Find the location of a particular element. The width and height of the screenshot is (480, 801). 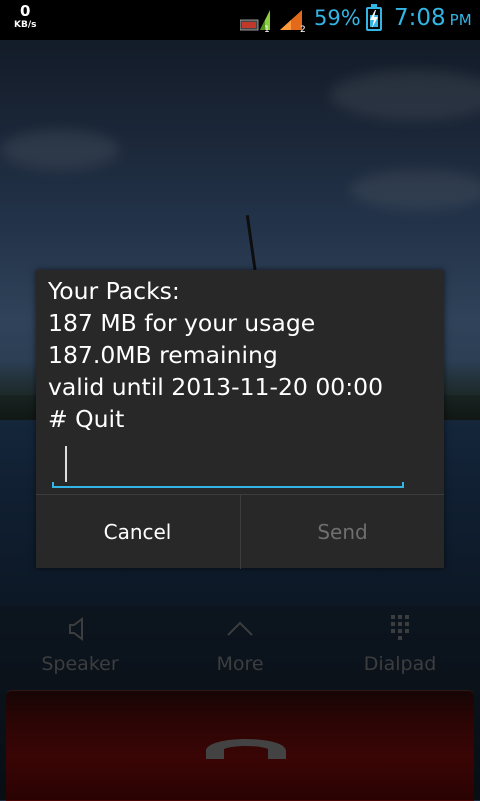

text-caret is located at coordinates (66, 464).